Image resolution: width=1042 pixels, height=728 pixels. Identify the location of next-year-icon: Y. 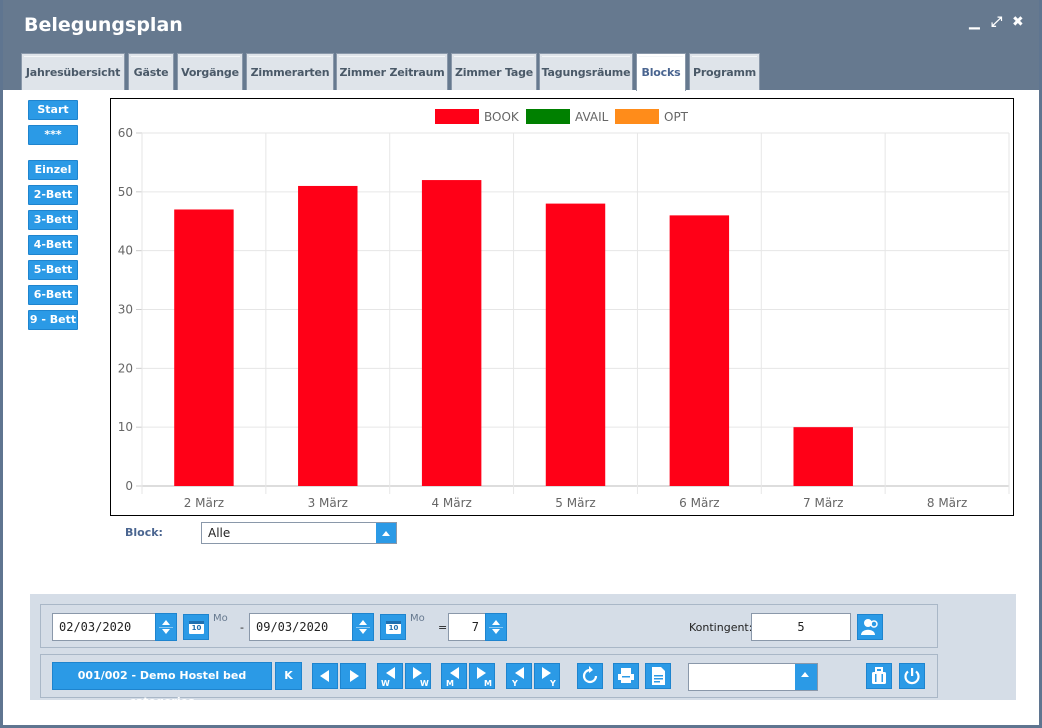
(547, 676).